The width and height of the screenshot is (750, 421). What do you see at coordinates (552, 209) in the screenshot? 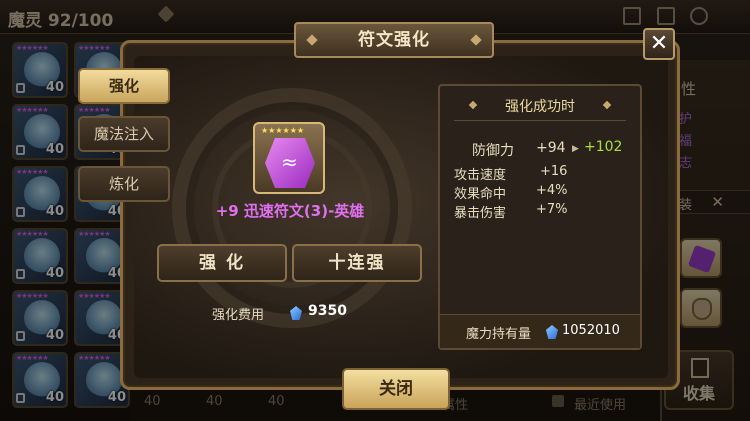
I see `sub-stat-value: +7%` at bounding box center [552, 209].